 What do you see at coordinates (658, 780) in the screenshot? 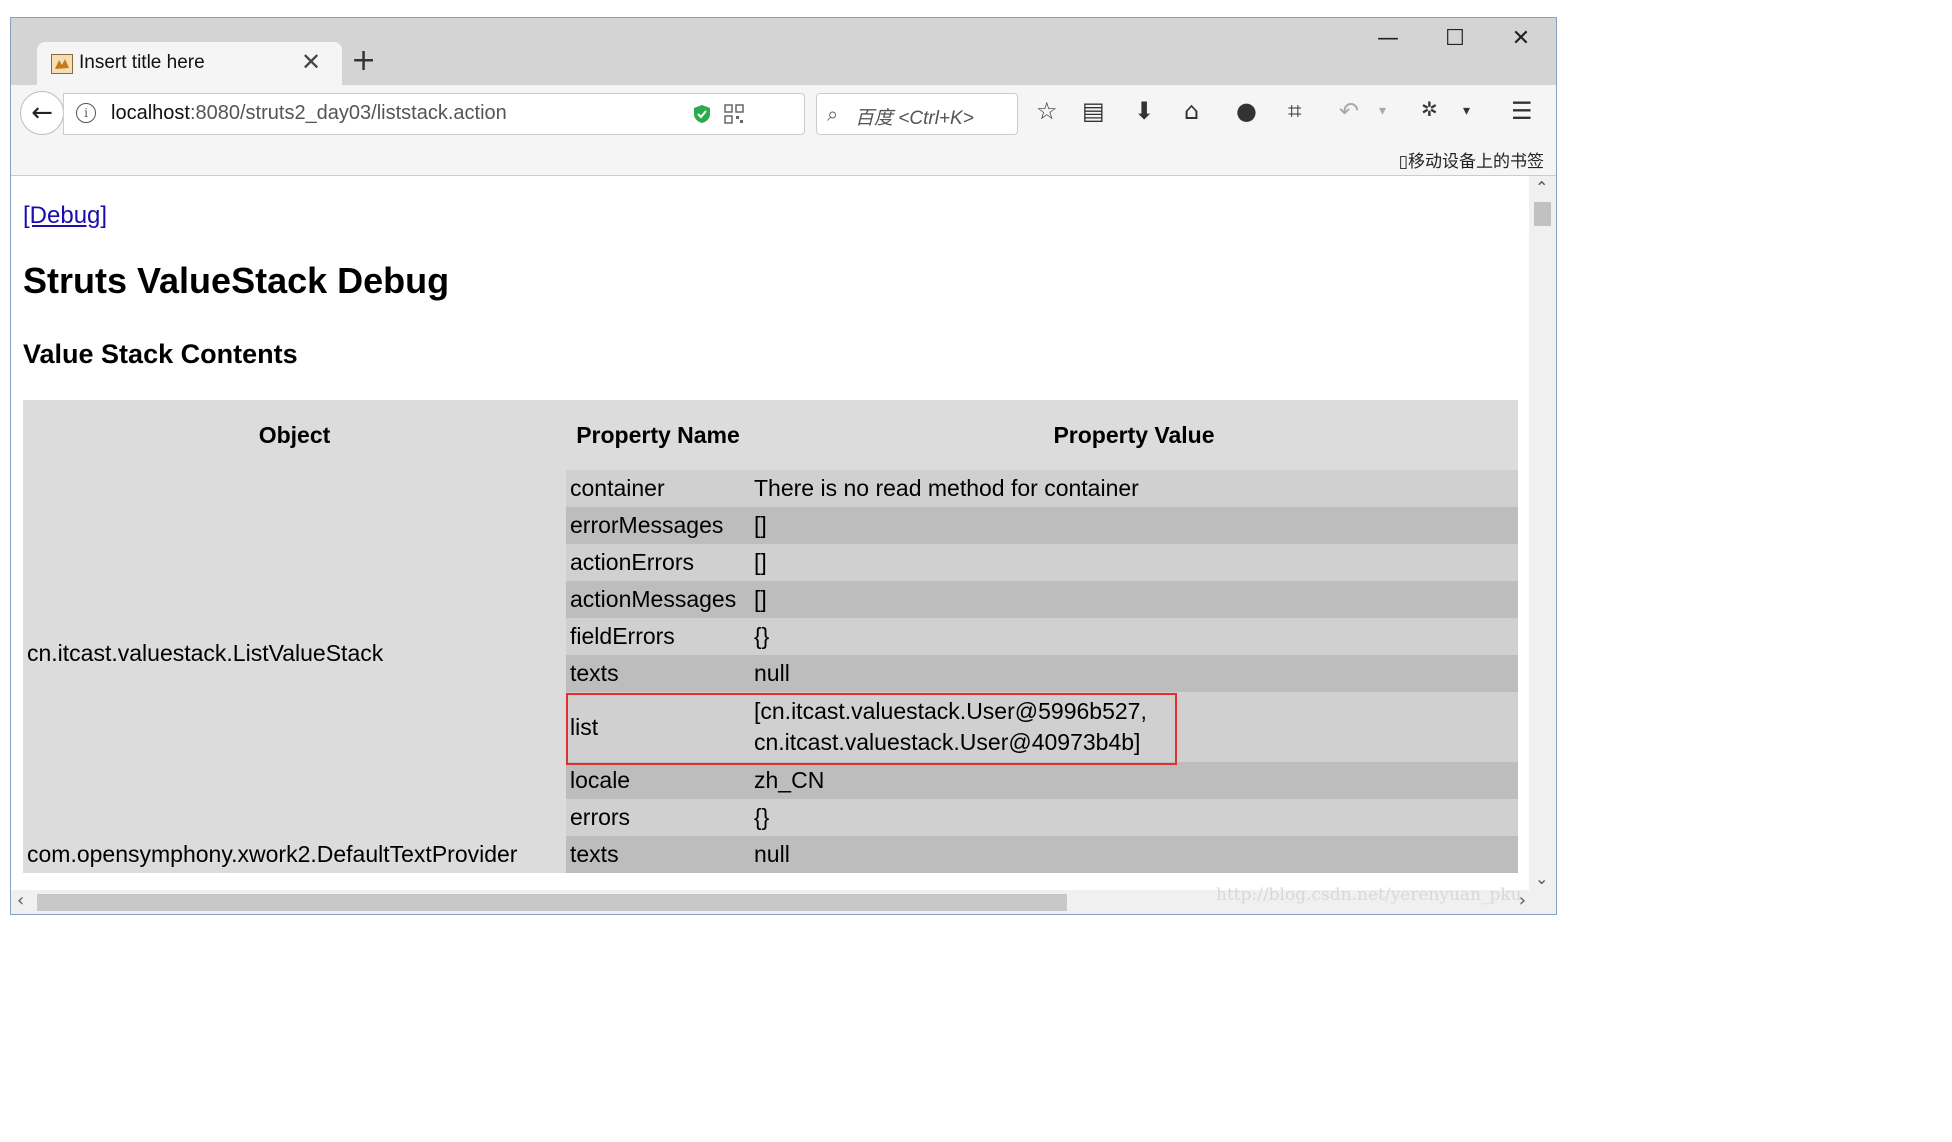
I see `property-name-cell: locale` at bounding box center [658, 780].